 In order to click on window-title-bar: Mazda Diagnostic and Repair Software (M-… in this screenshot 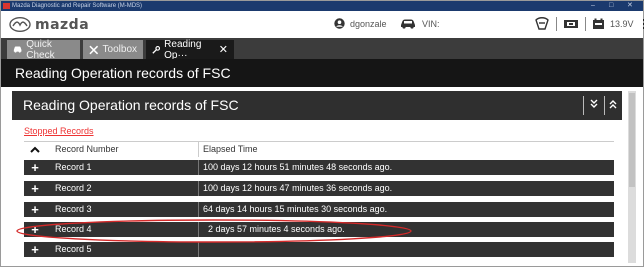, I will do `click(322, 6)`.